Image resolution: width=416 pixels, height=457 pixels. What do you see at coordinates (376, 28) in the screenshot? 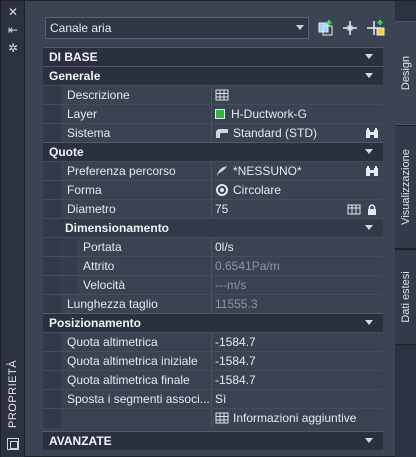
I see `pickadd-icon` at bounding box center [376, 28].